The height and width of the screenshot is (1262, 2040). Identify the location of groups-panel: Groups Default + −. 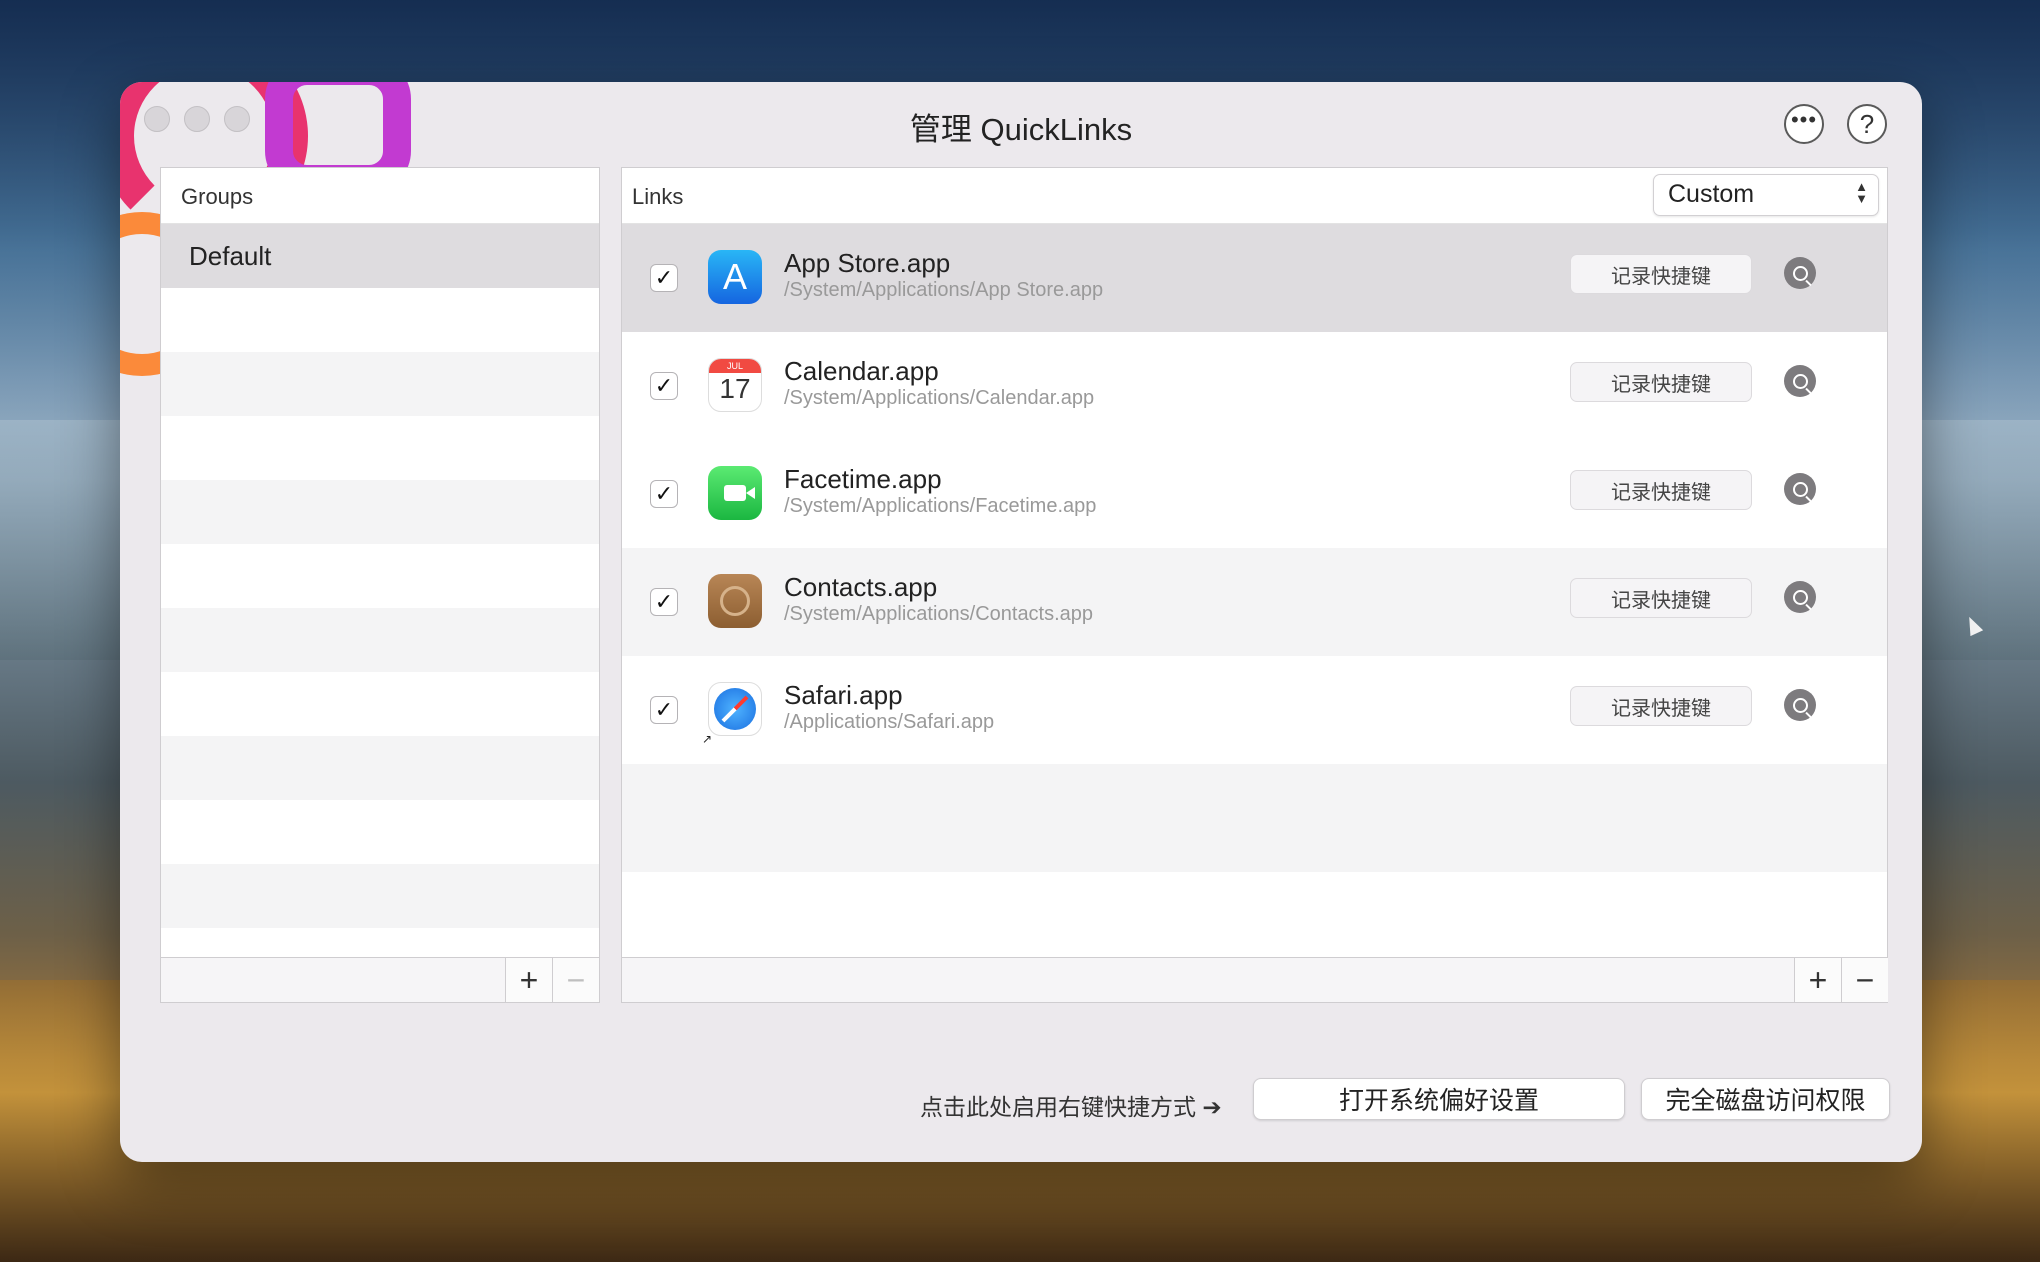
(380, 585).